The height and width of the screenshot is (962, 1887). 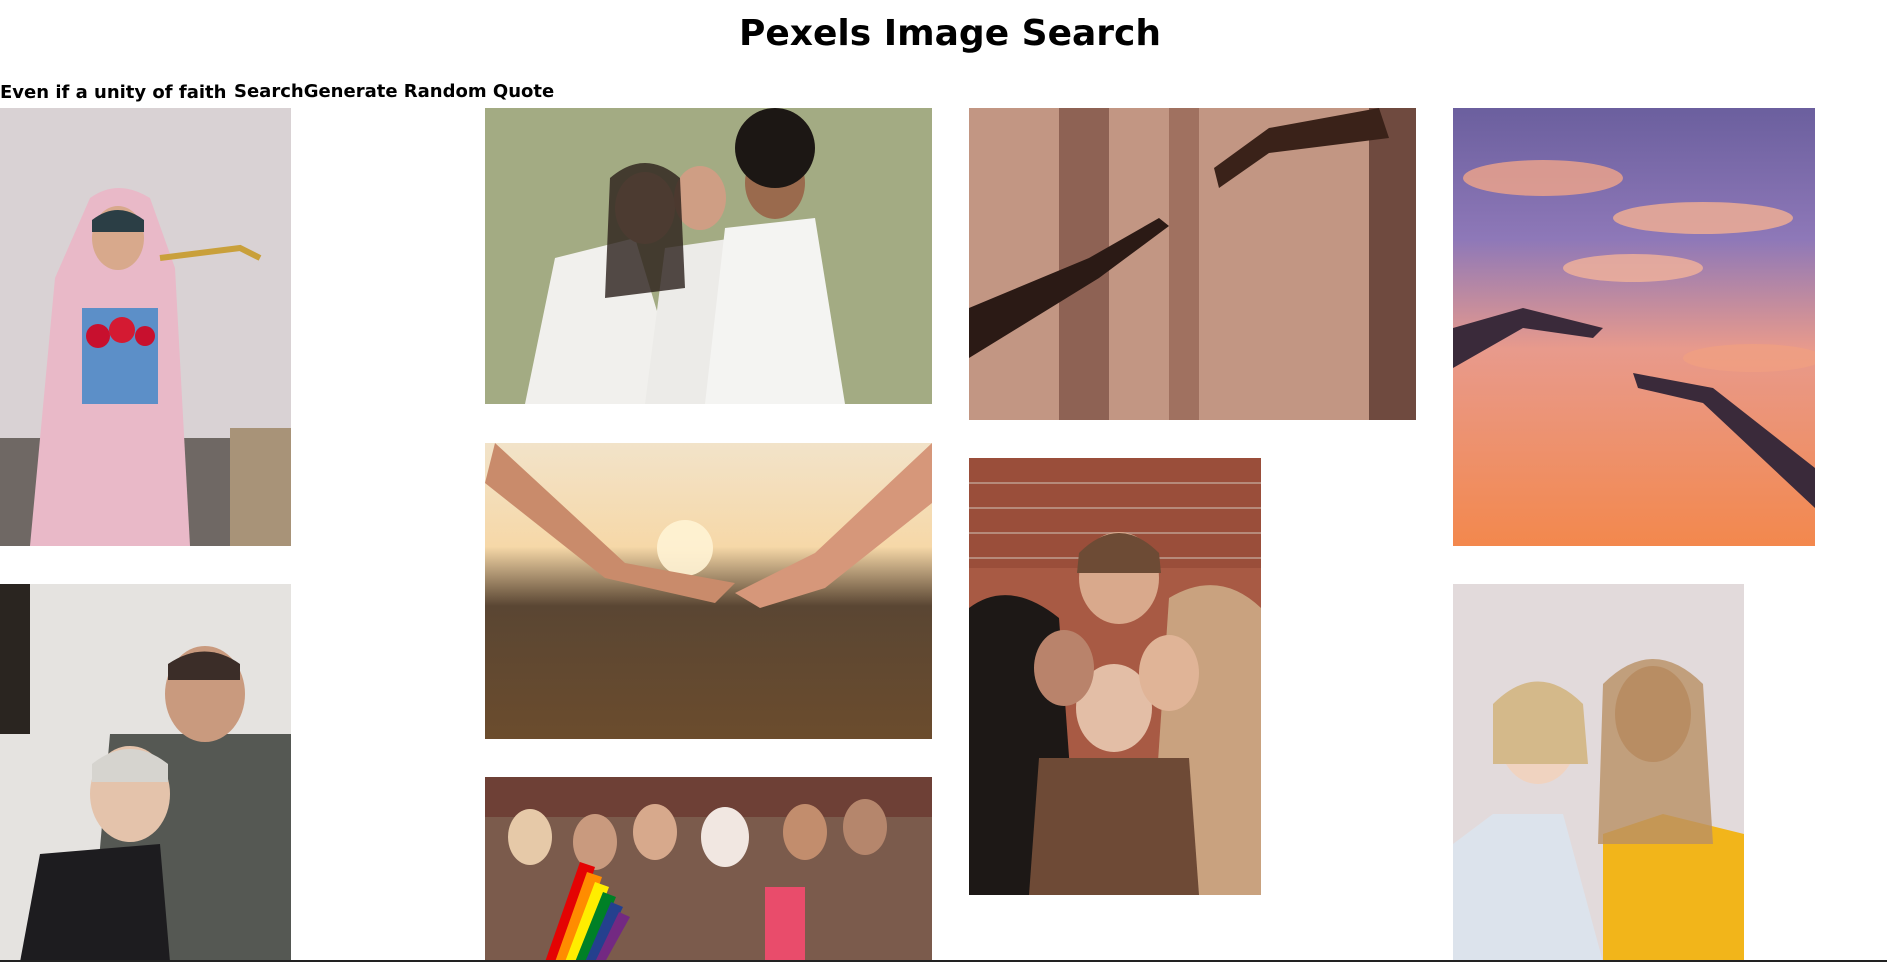 I want to click on search-button: Search, so click(x=269, y=92).